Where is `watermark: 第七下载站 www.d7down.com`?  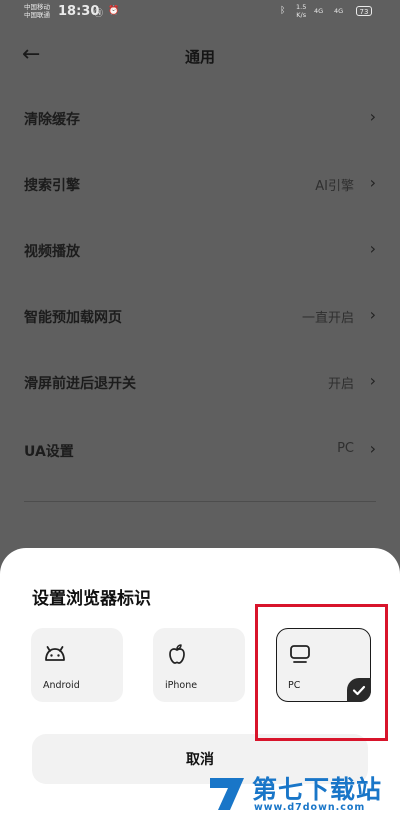 watermark: 第七下载站 www.d7down.com is located at coordinates (301, 792).